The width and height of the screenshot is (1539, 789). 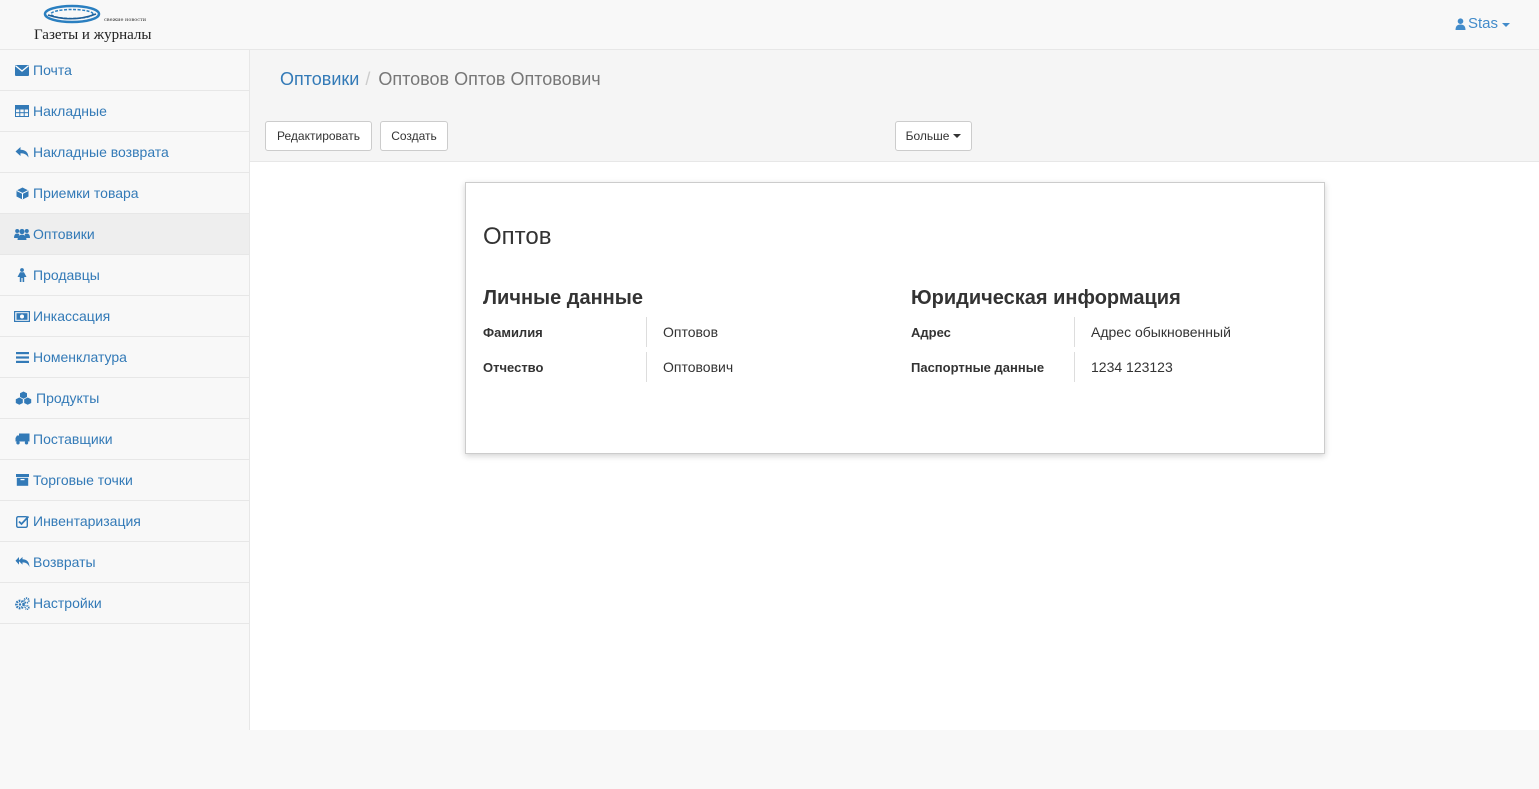 I want to click on cubes-icon, so click(x=23, y=398).